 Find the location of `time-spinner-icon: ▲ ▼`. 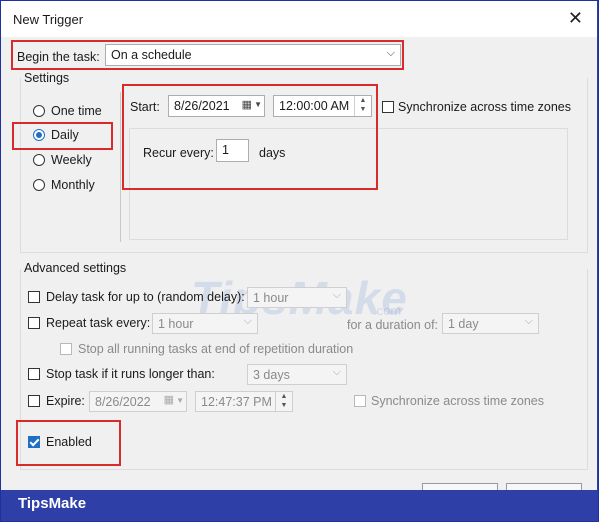

time-spinner-icon: ▲ ▼ is located at coordinates (283, 401).